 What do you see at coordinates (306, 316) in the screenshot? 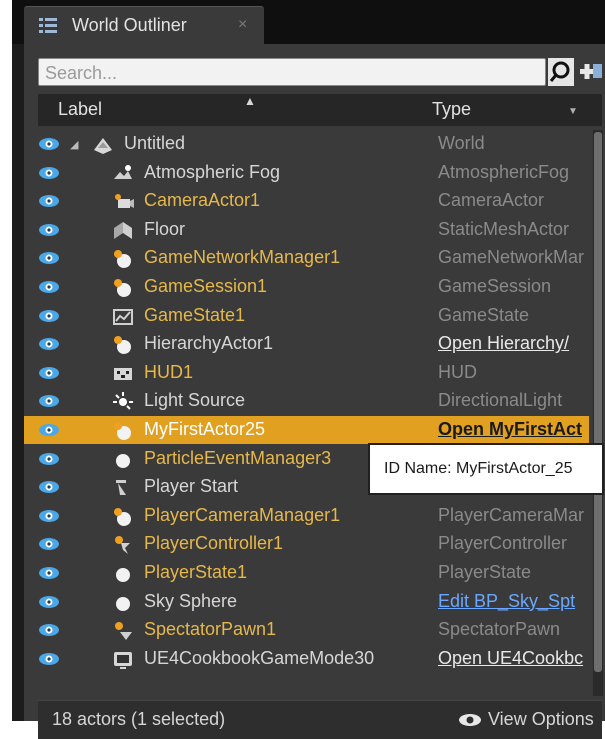
I see `outliner-row: GameState1 GameState` at bounding box center [306, 316].